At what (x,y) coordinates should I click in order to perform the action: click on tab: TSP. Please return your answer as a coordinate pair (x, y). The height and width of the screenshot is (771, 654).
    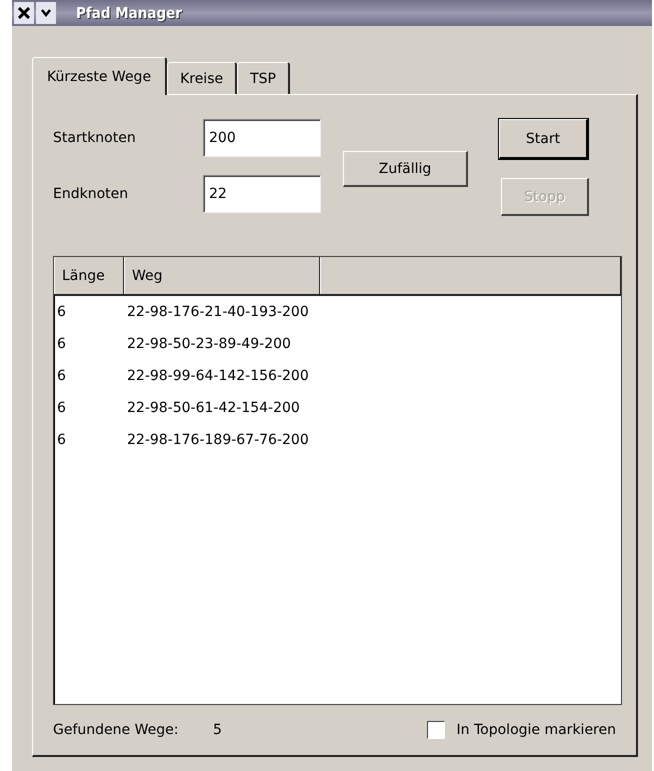
    Looking at the image, I should click on (263, 78).